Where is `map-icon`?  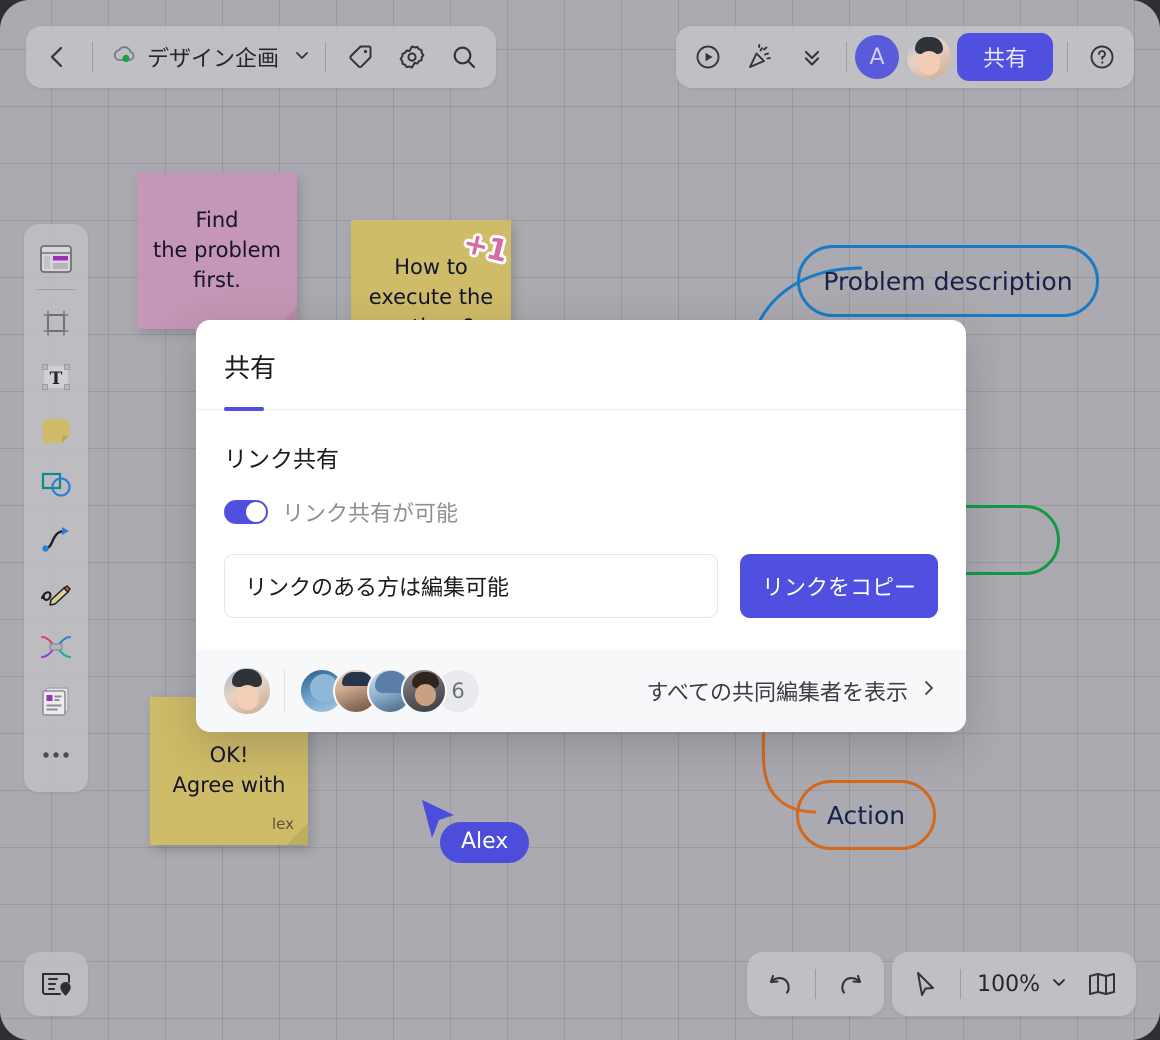
map-icon is located at coordinates (1102, 984).